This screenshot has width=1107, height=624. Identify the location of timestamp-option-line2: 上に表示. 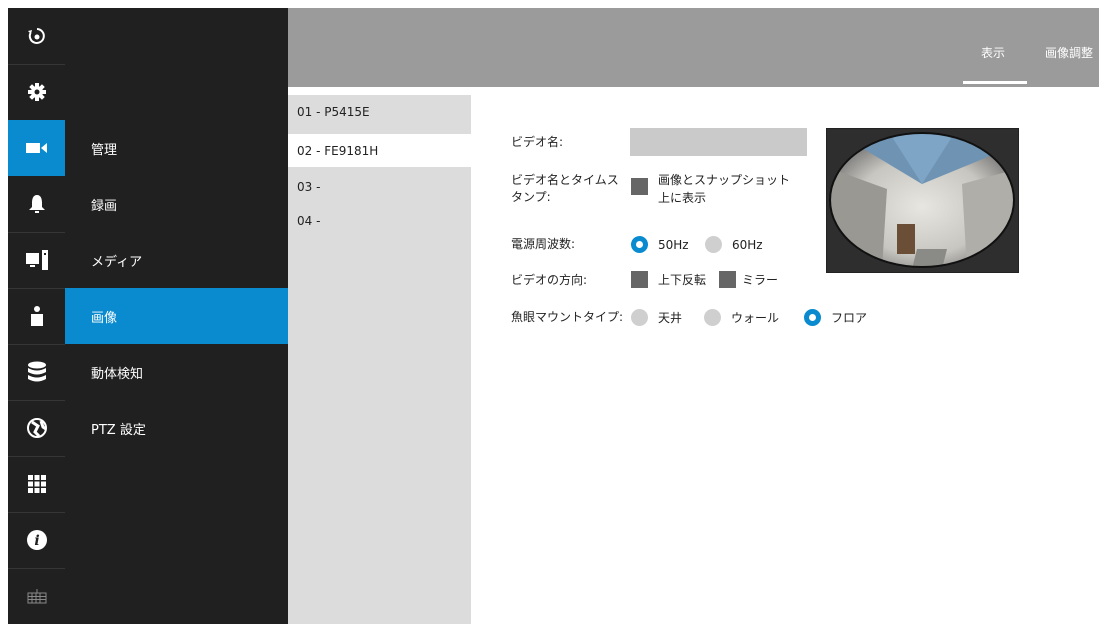
(682, 198).